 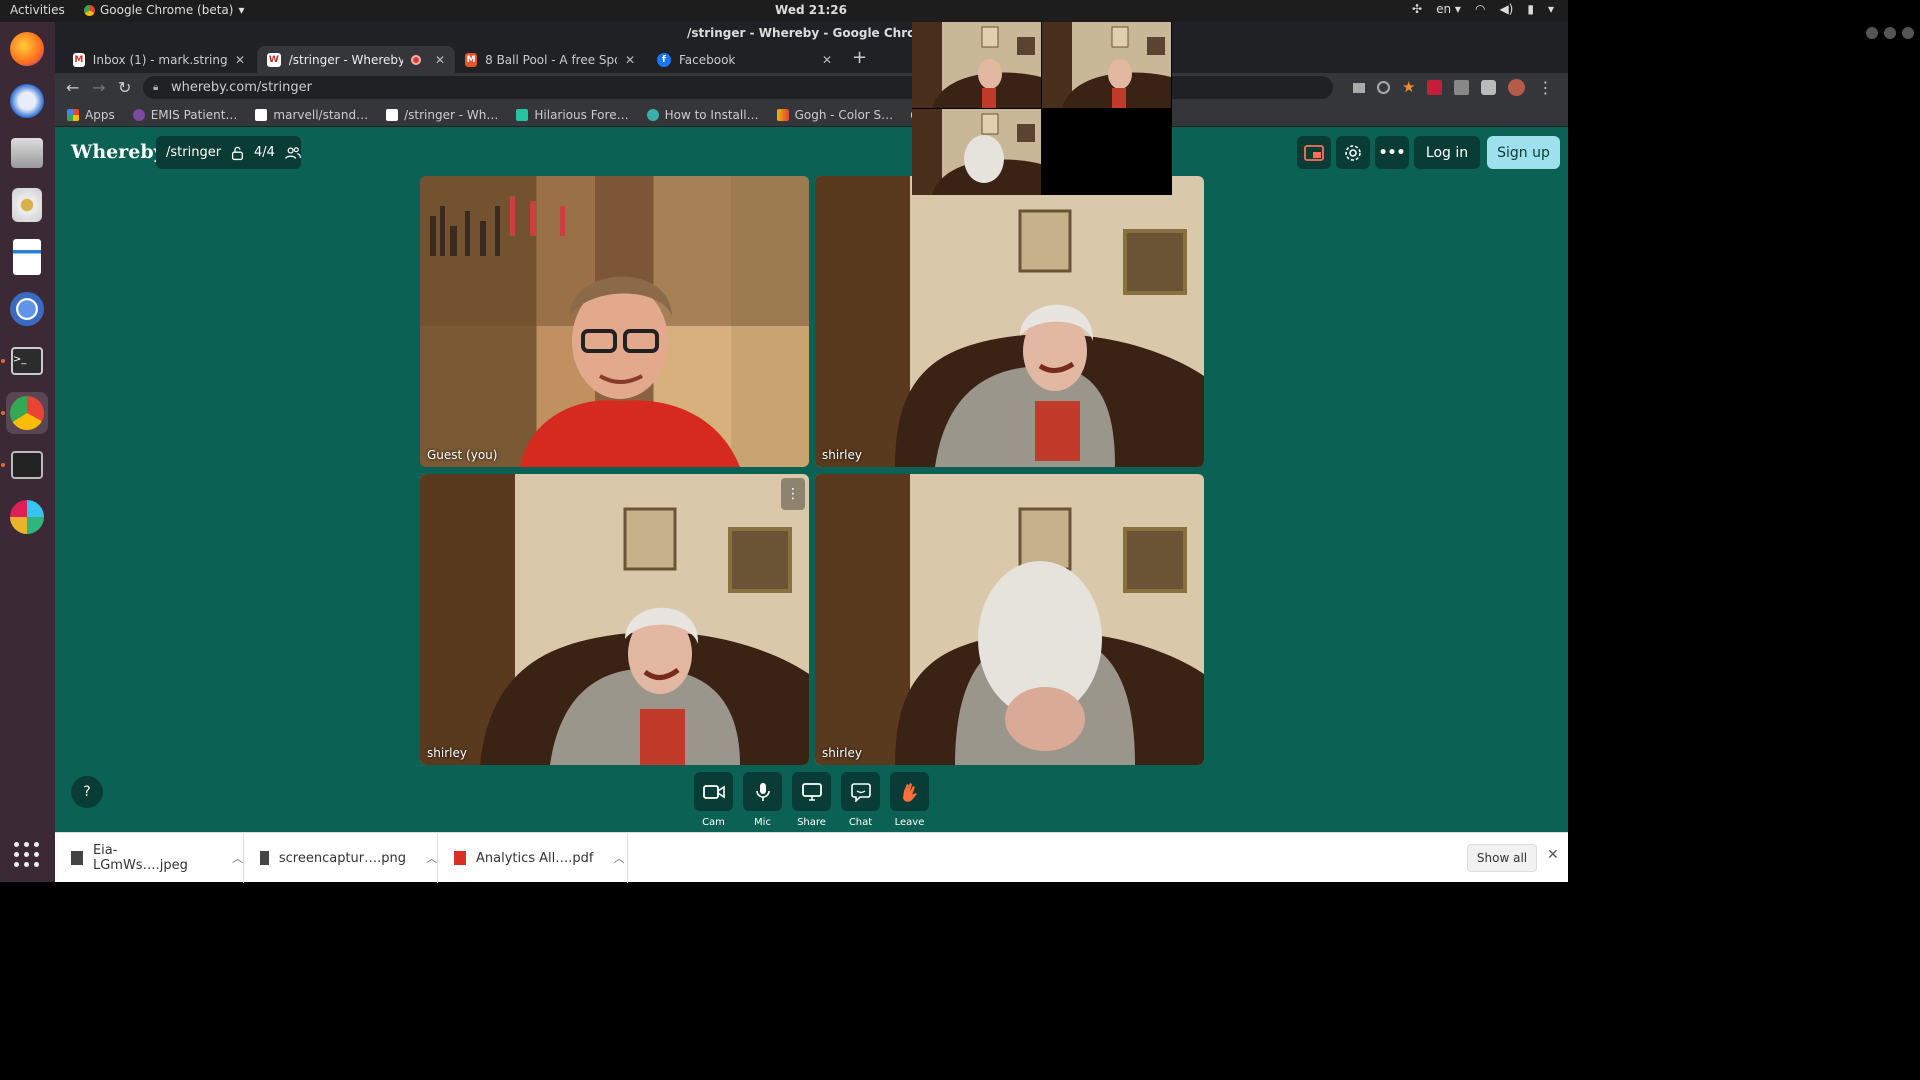 I want to click on dock-chromium, so click(x=27, y=309).